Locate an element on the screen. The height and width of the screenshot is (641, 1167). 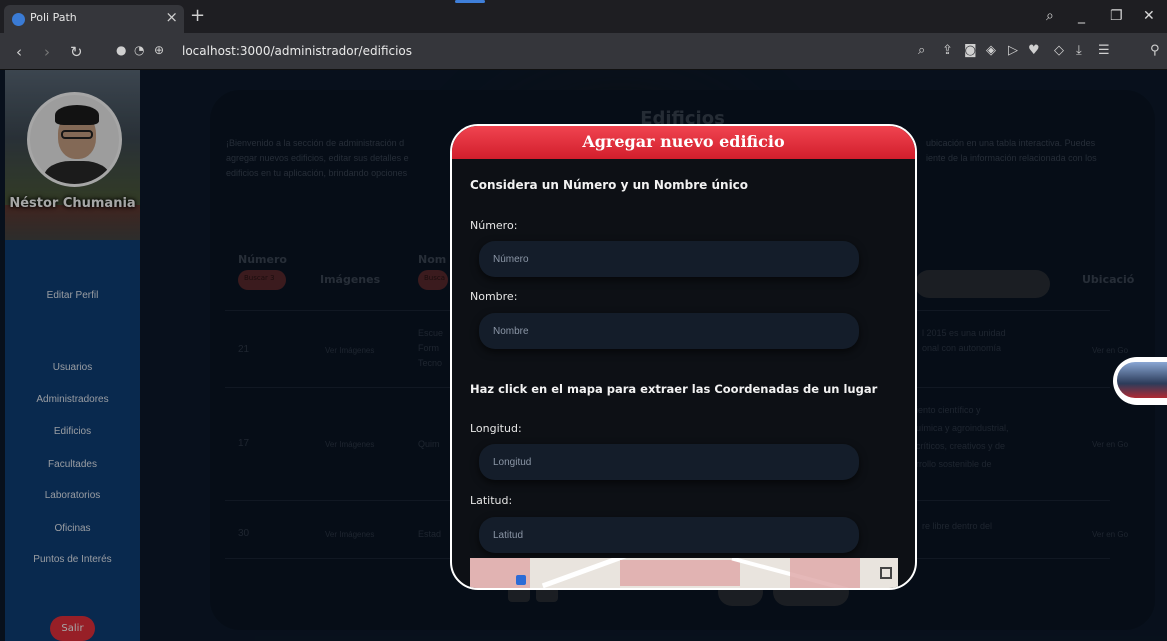
heart-icon: ♥ is located at coordinates (1034, 50).